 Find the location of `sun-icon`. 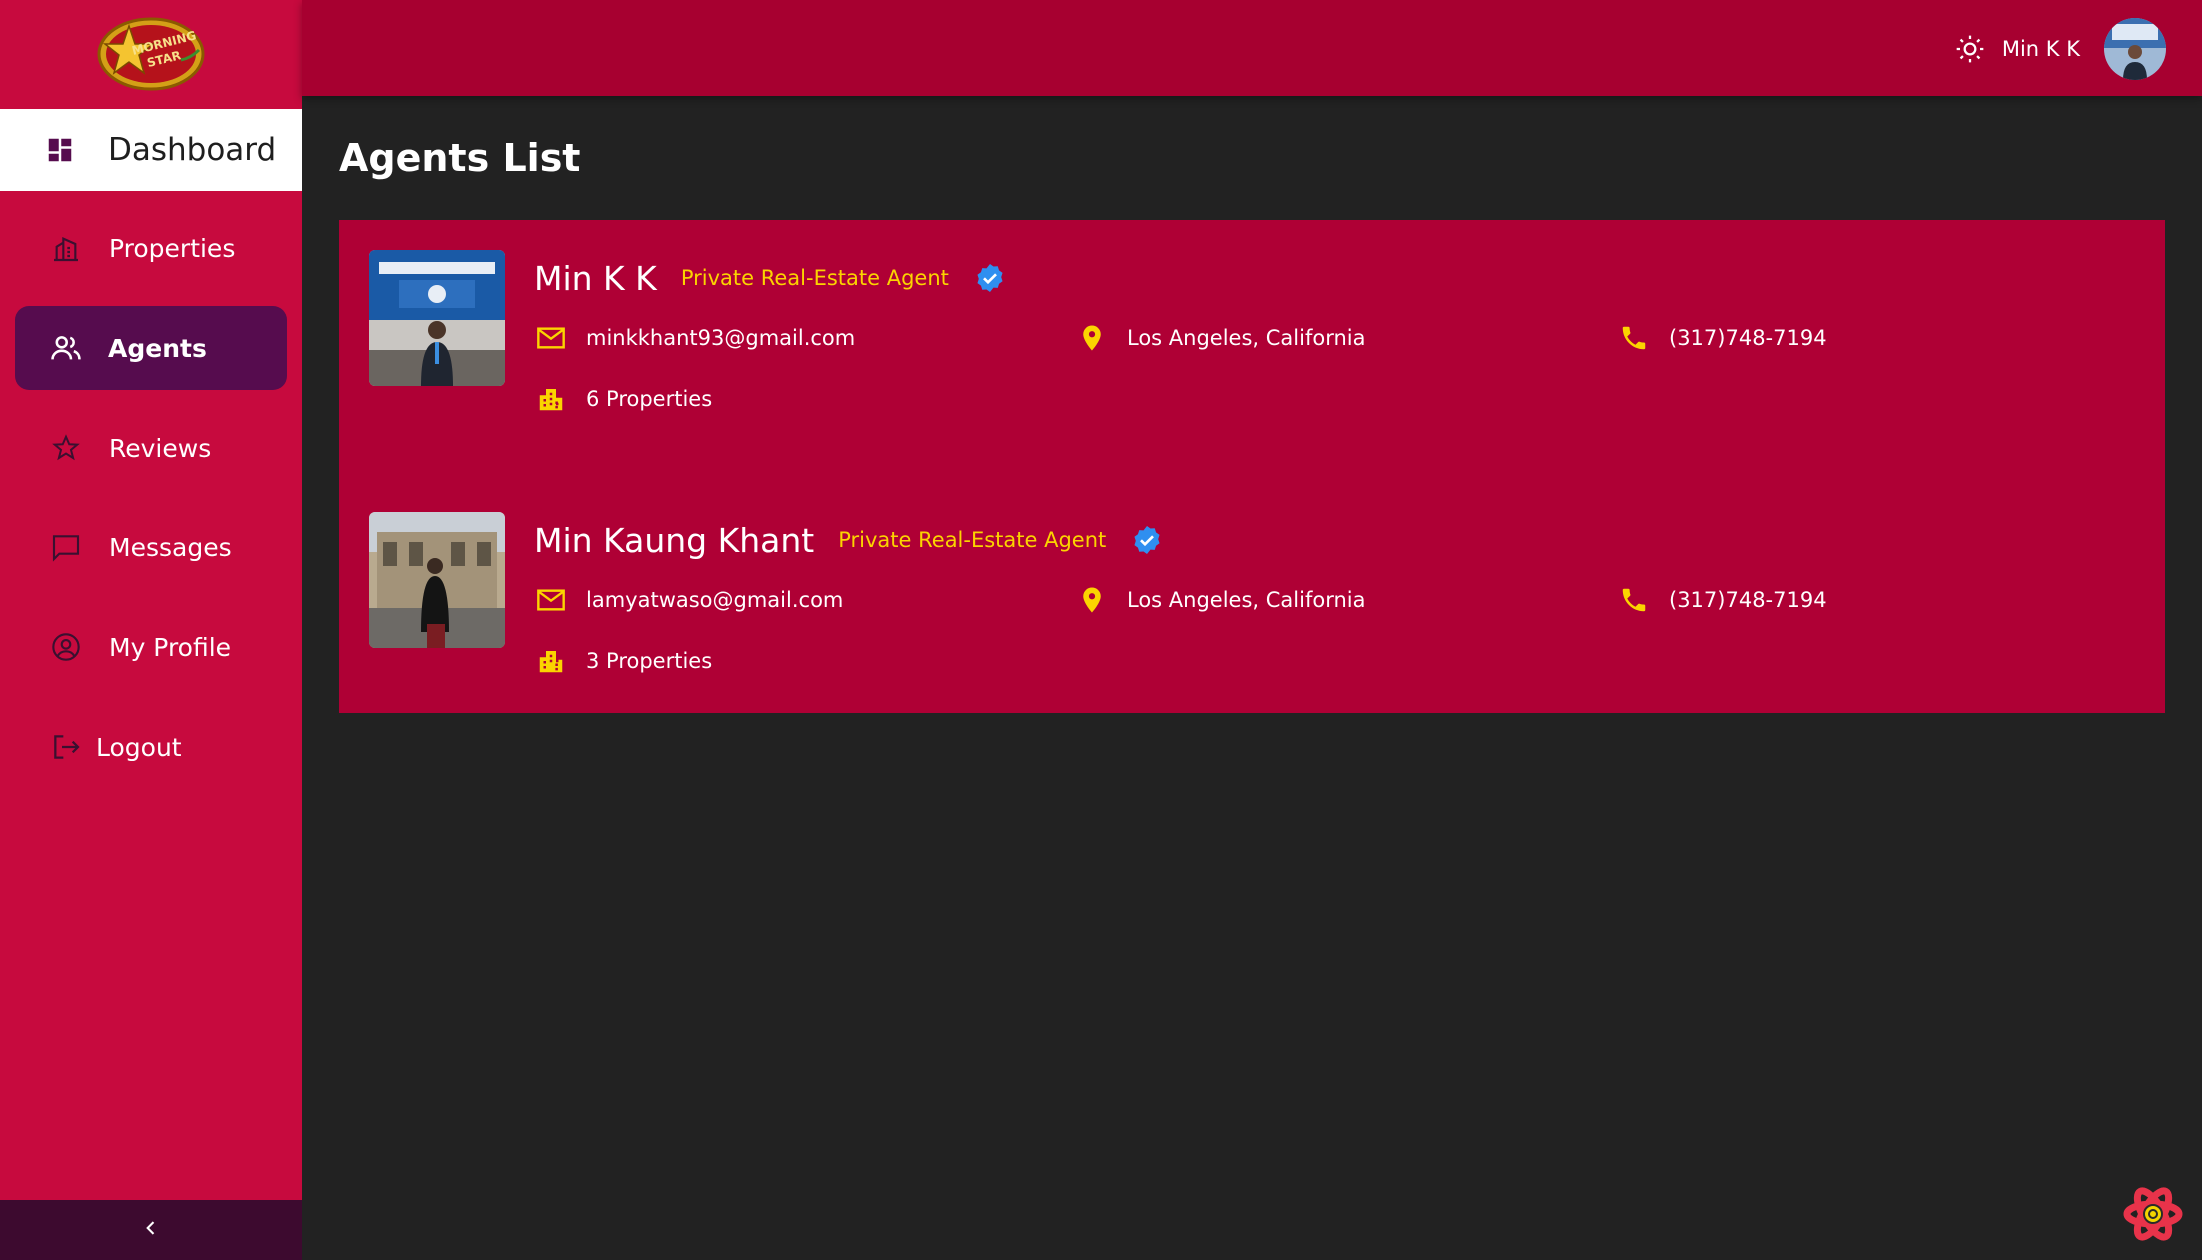

sun-icon is located at coordinates (1970, 49).